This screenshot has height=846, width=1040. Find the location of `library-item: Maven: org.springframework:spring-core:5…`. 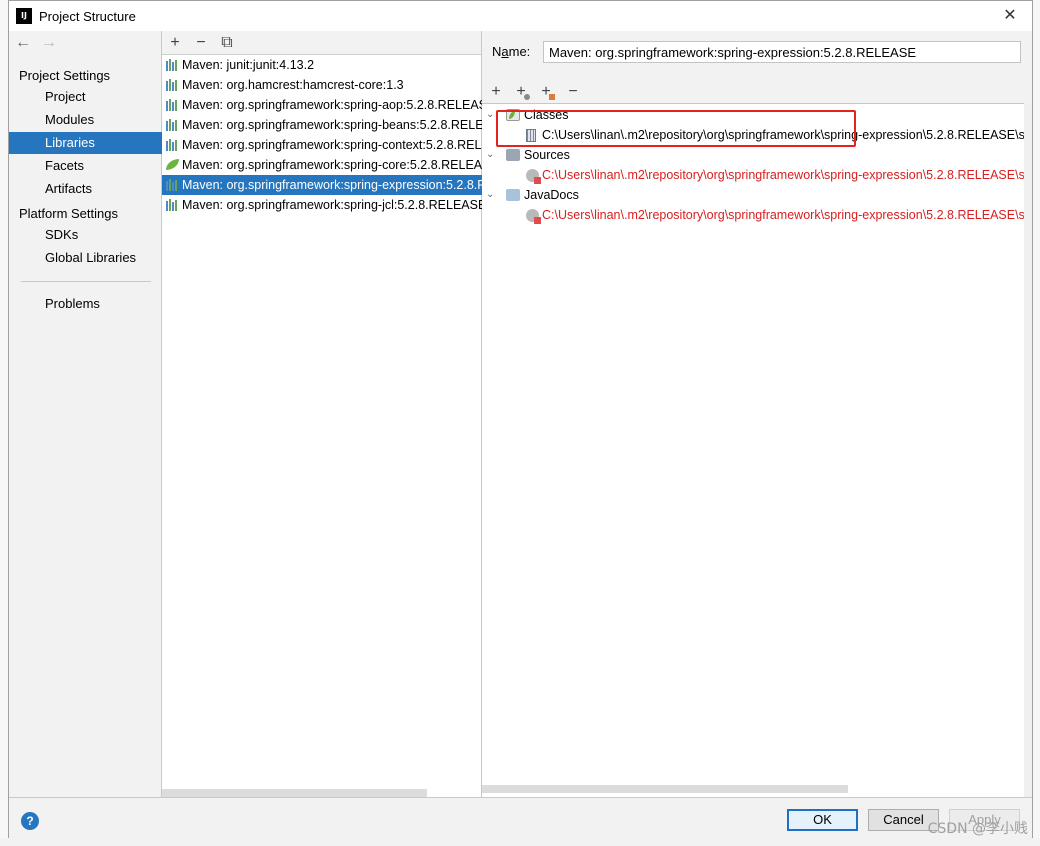

library-item: Maven: org.springframework:spring-core:5… is located at coordinates (322, 165).